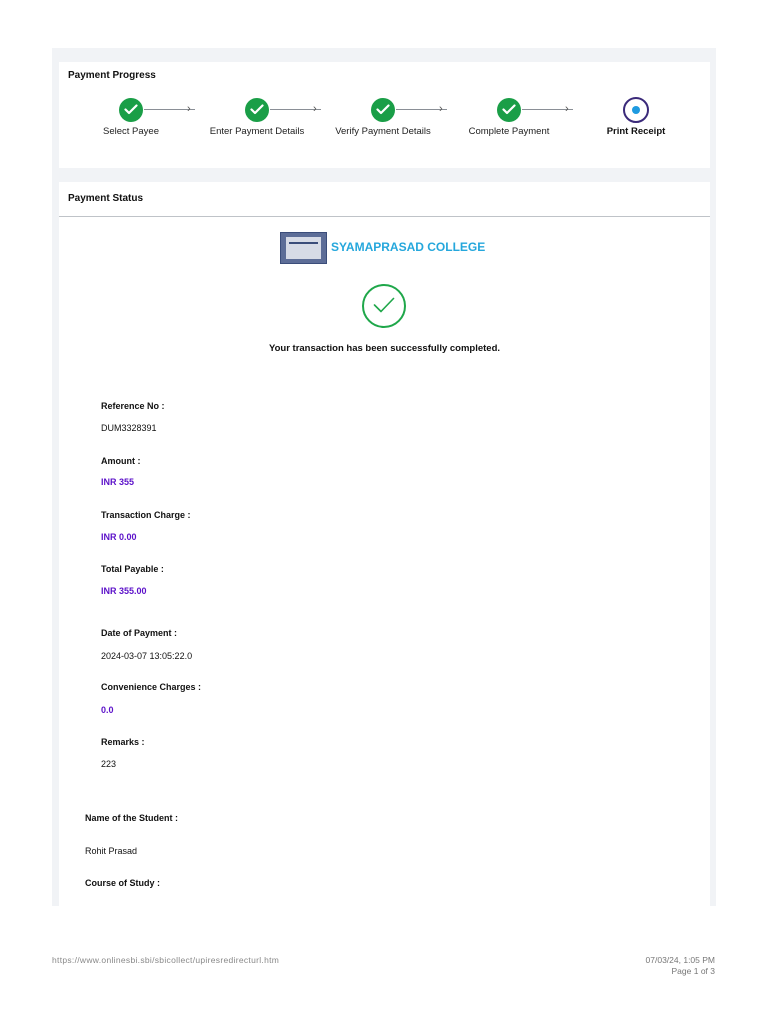 Image resolution: width=768 pixels, height=1024 pixels. I want to click on amount-label: Amount :, so click(121, 461).